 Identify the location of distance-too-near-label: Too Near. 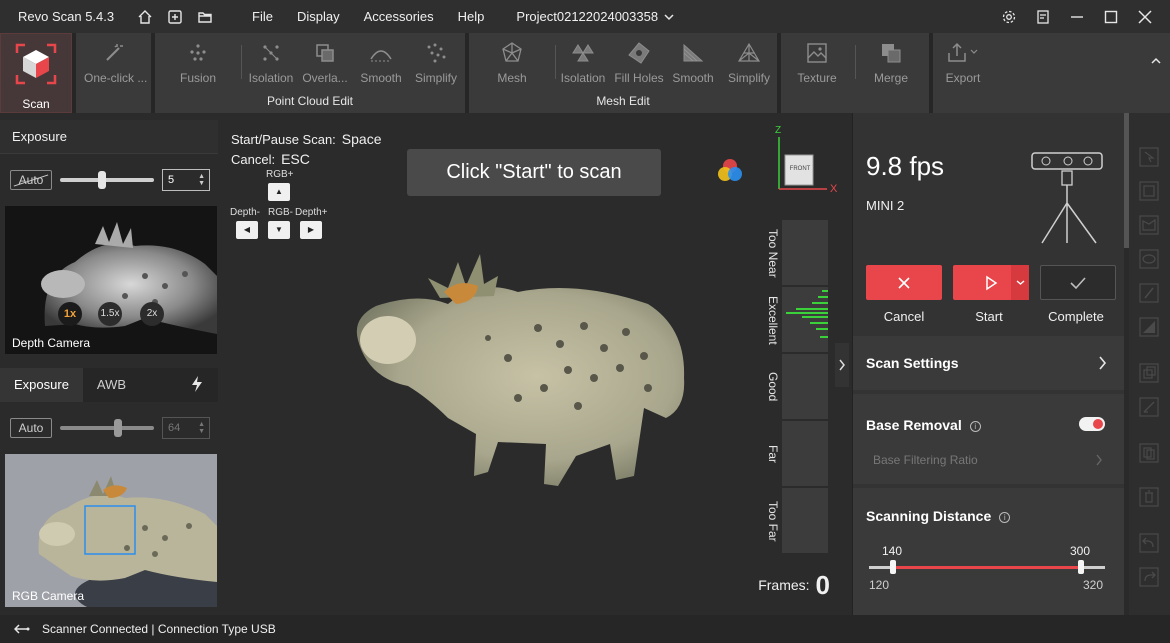
(773, 253).